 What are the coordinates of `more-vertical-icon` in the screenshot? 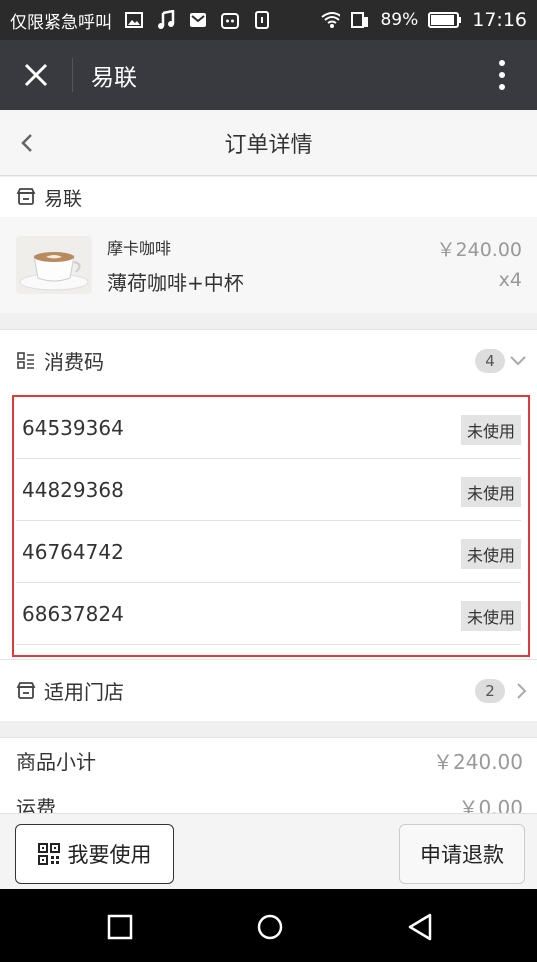 It's located at (502, 75).